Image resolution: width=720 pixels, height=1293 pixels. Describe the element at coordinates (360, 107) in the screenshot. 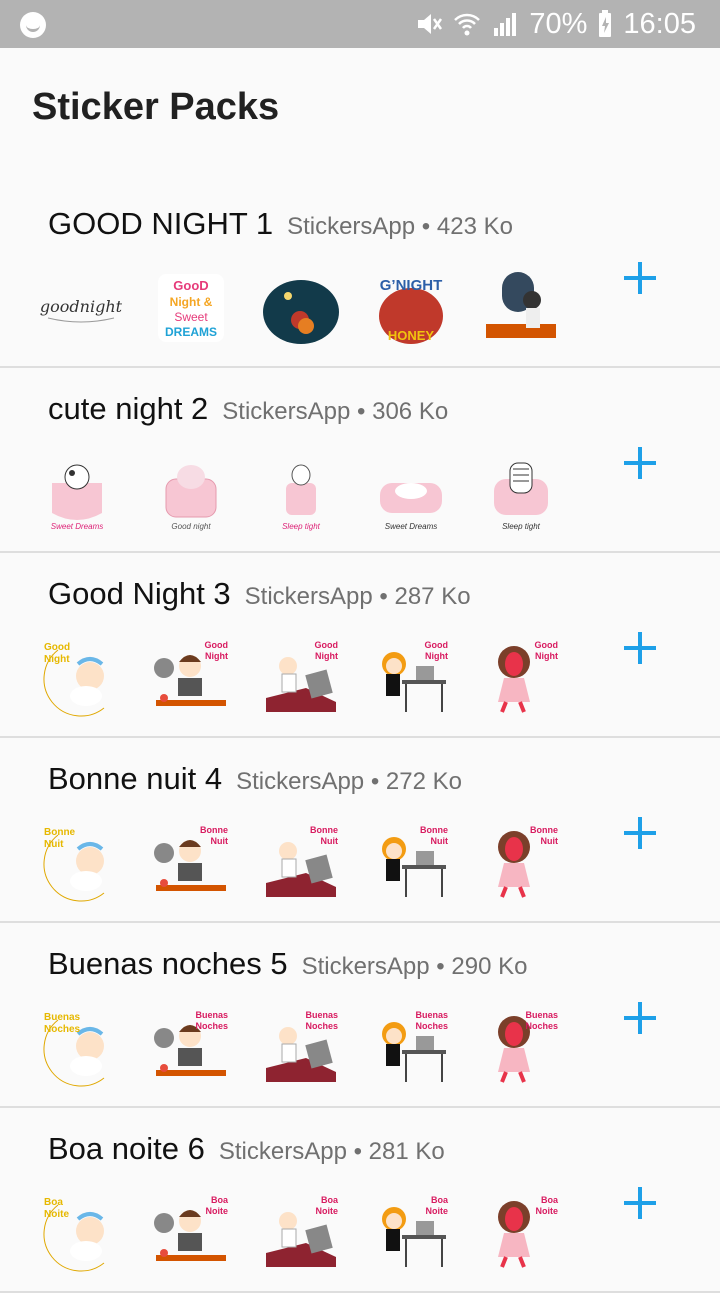

I see `app-bar: Sticker Packs` at that location.